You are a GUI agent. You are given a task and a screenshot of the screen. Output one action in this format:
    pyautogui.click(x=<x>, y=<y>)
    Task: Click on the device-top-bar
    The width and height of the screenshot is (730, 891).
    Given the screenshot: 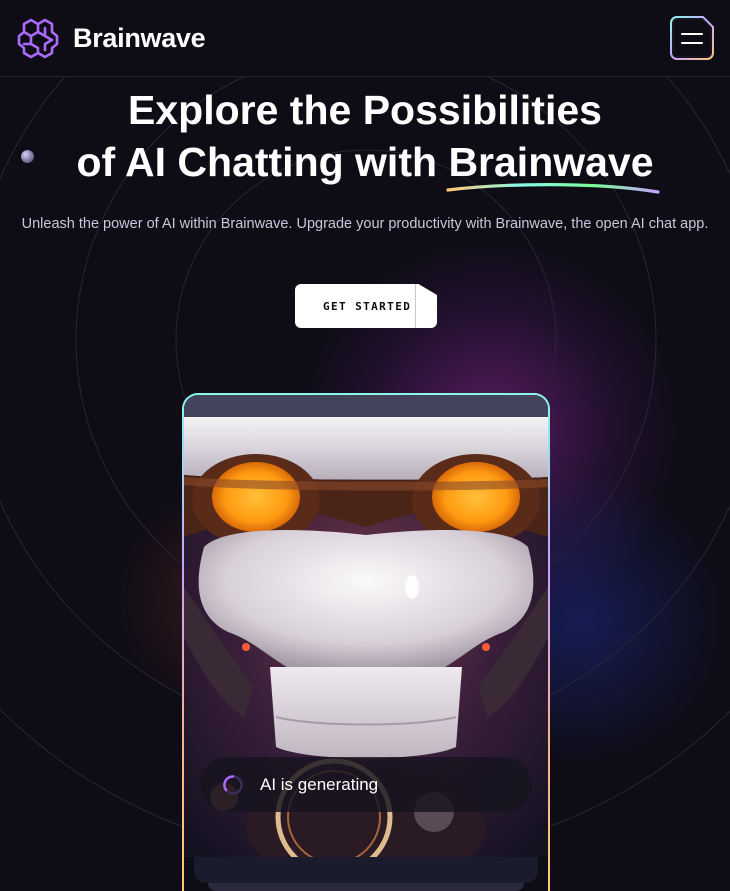 What is the action you would take?
    pyautogui.click(x=366, y=406)
    